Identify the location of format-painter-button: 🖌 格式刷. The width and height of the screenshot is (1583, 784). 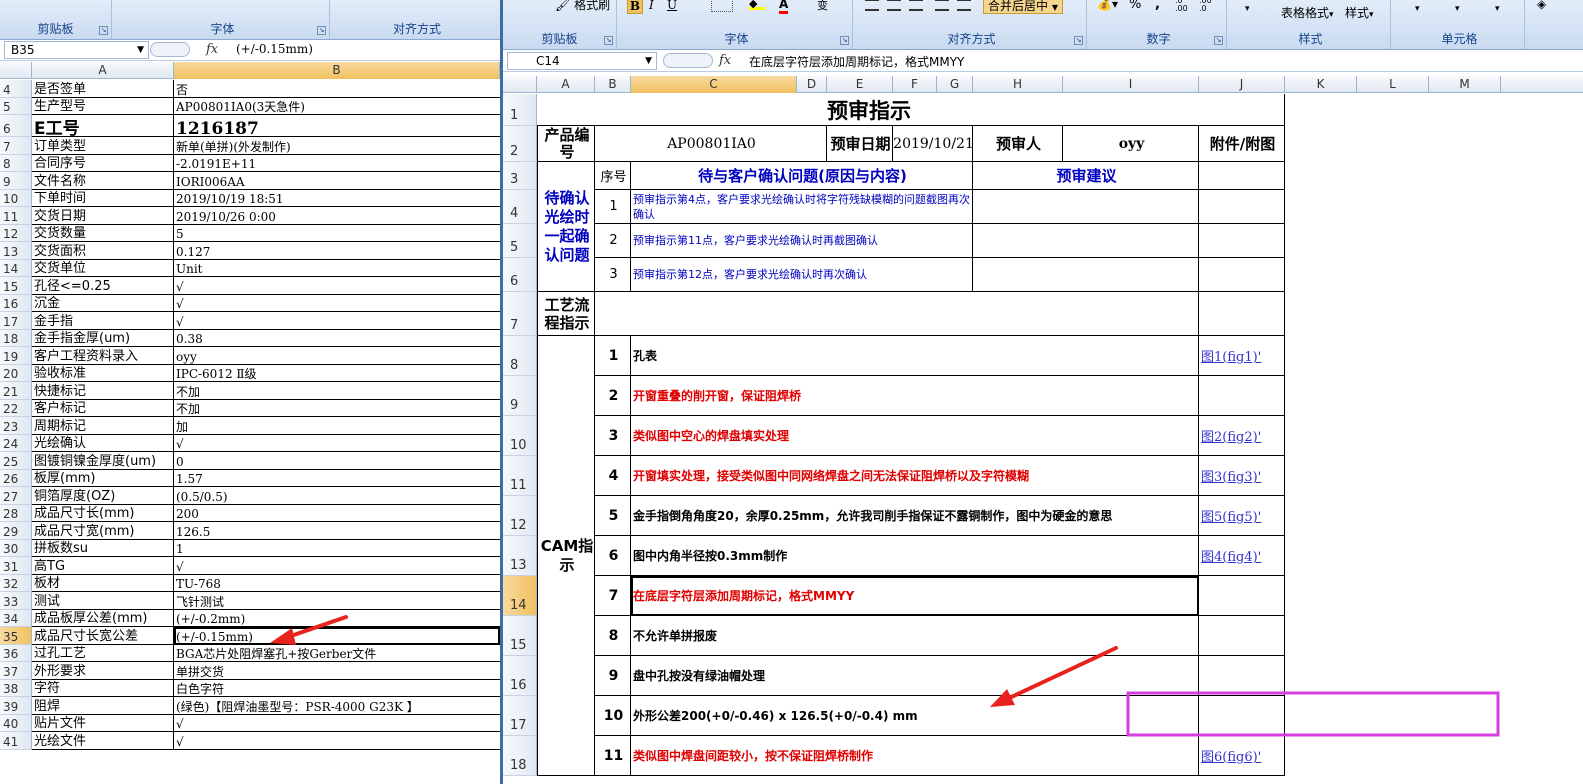
(582, 6).